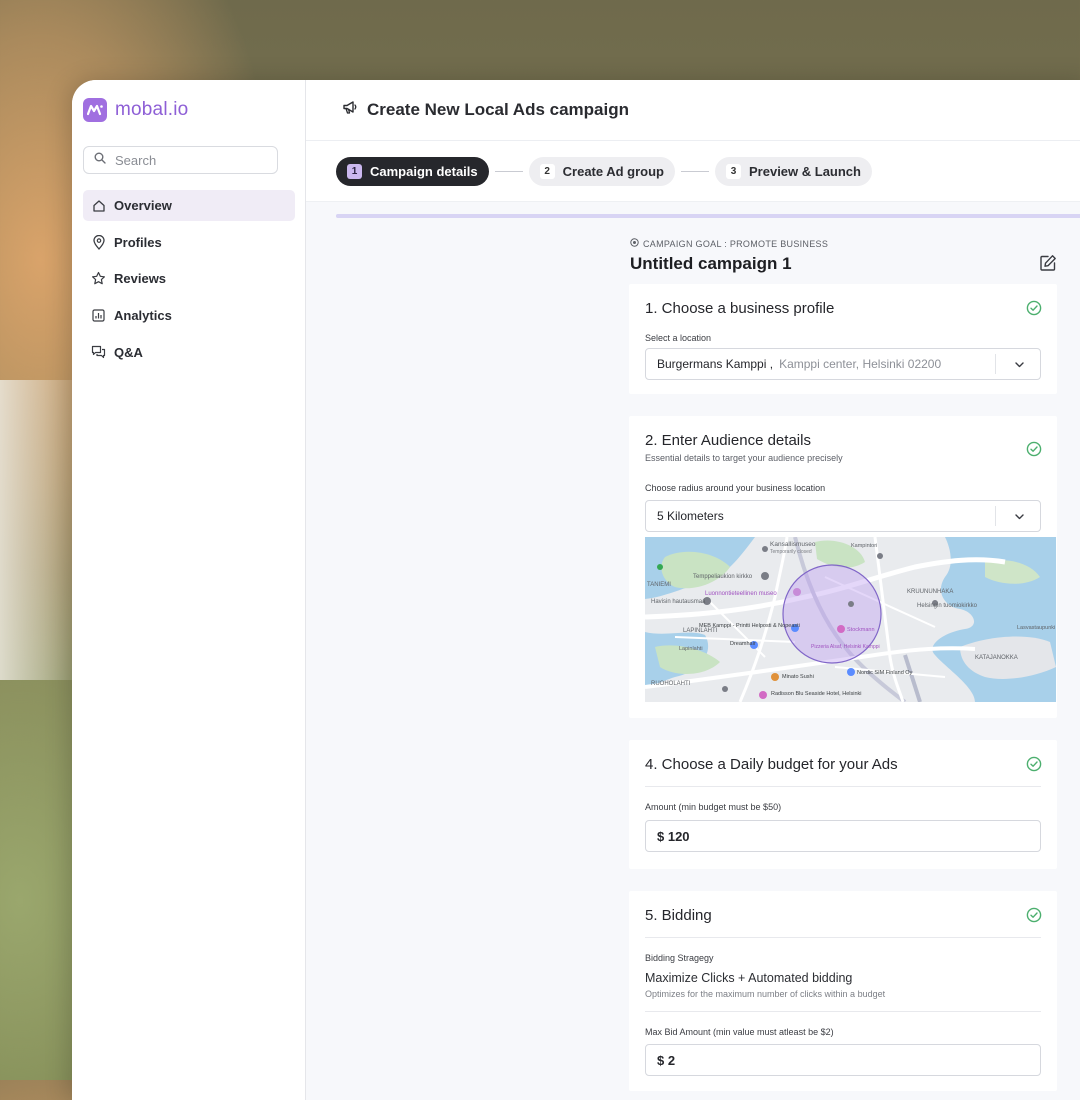  Describe the element at coordinates (98, 242) in the screenshot. I see `location-pin-icon` at that location.